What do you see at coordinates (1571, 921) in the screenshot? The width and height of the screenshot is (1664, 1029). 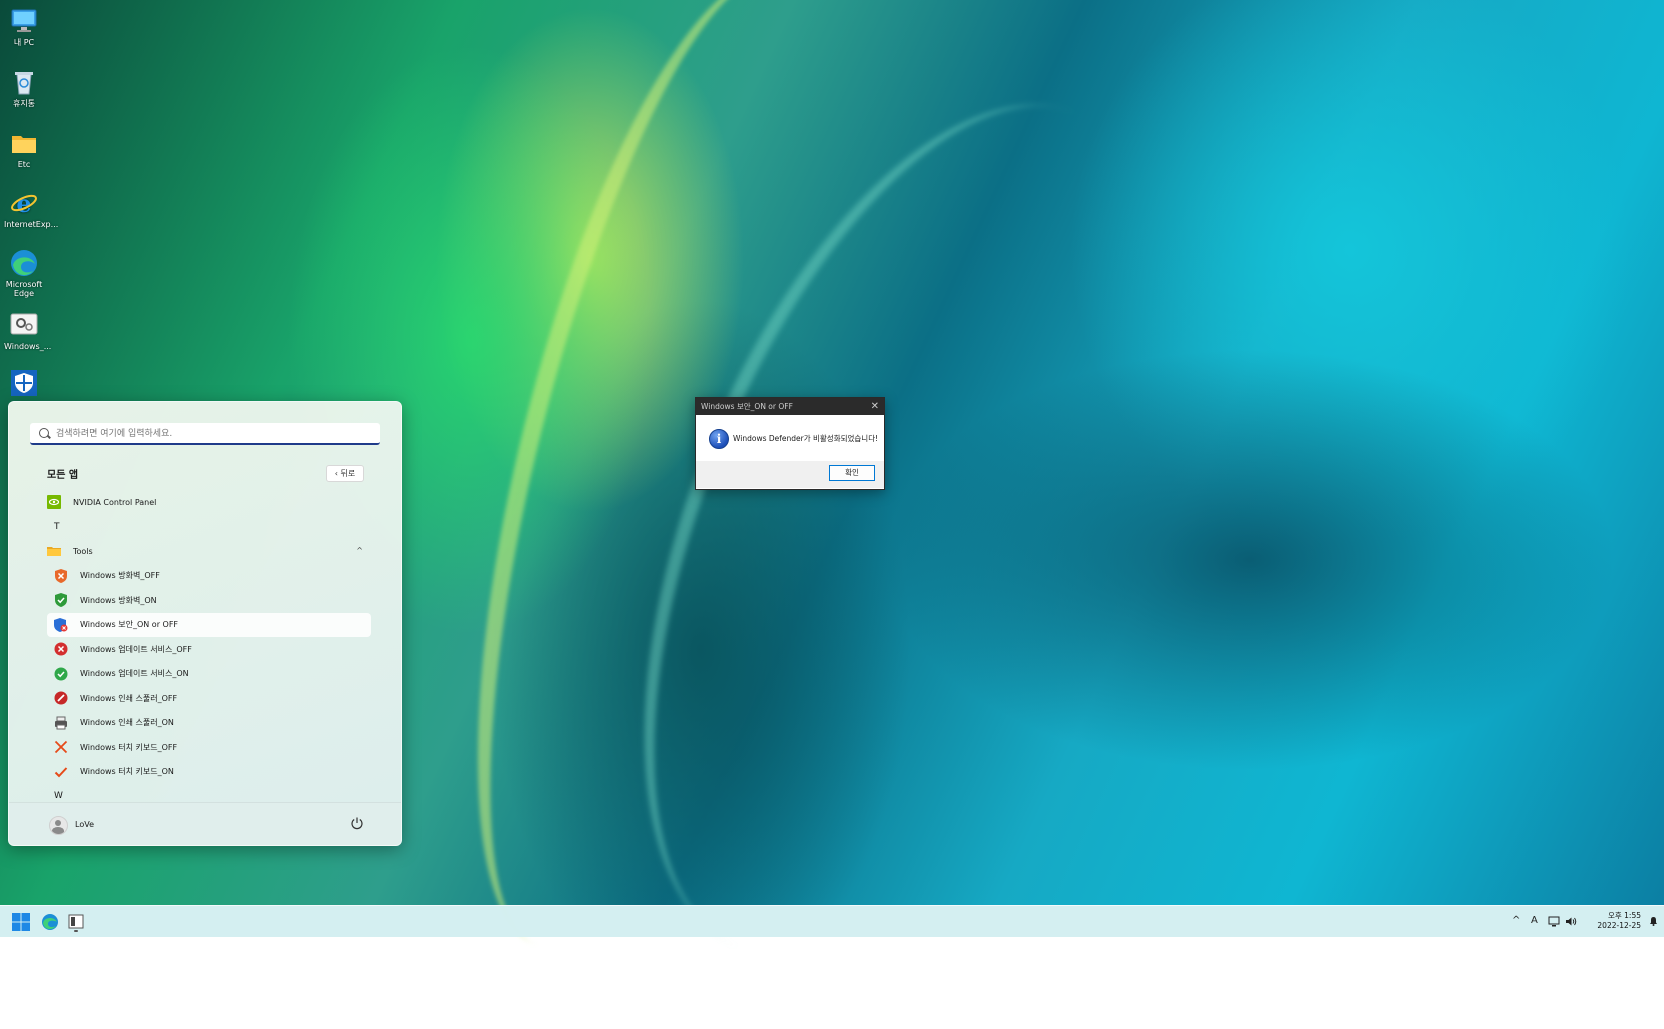 I see `volume-icon` at bounding box center [1571, 921].